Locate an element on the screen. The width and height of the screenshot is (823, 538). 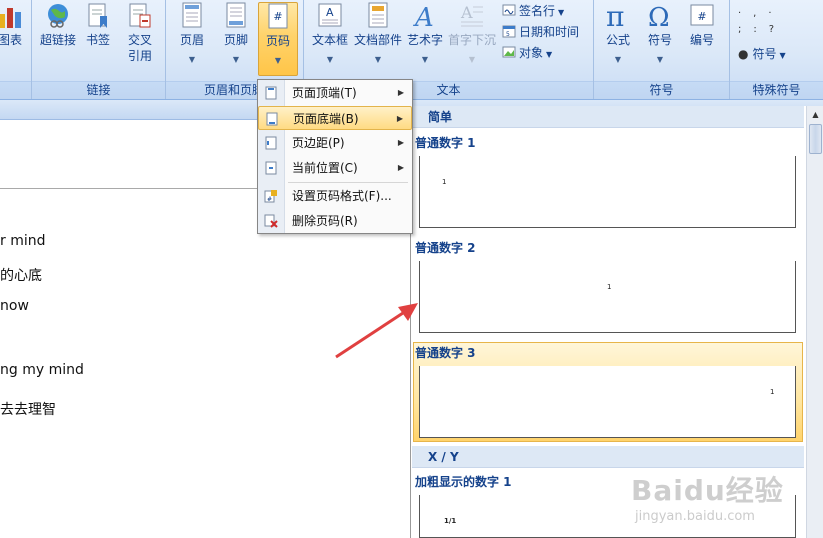
hyperlink-button: 超链接 is located at coordinates (58, 25).